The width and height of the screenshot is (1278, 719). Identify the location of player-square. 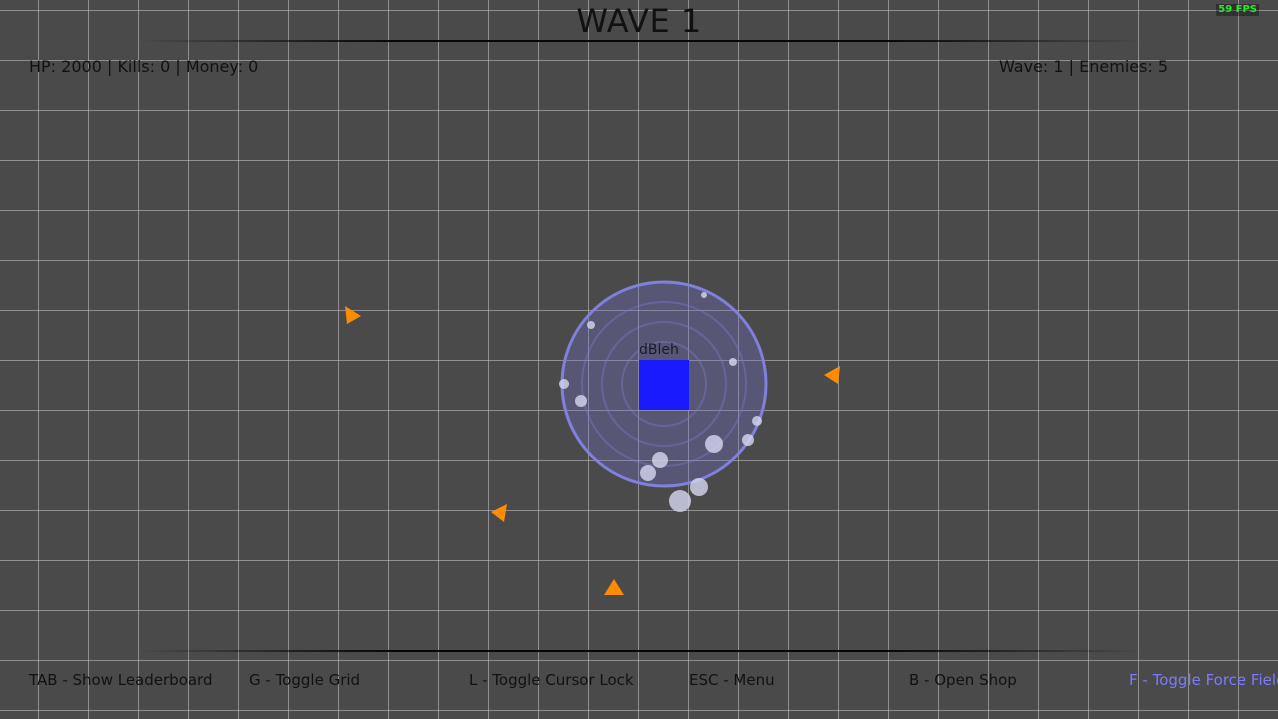
(664, 385).